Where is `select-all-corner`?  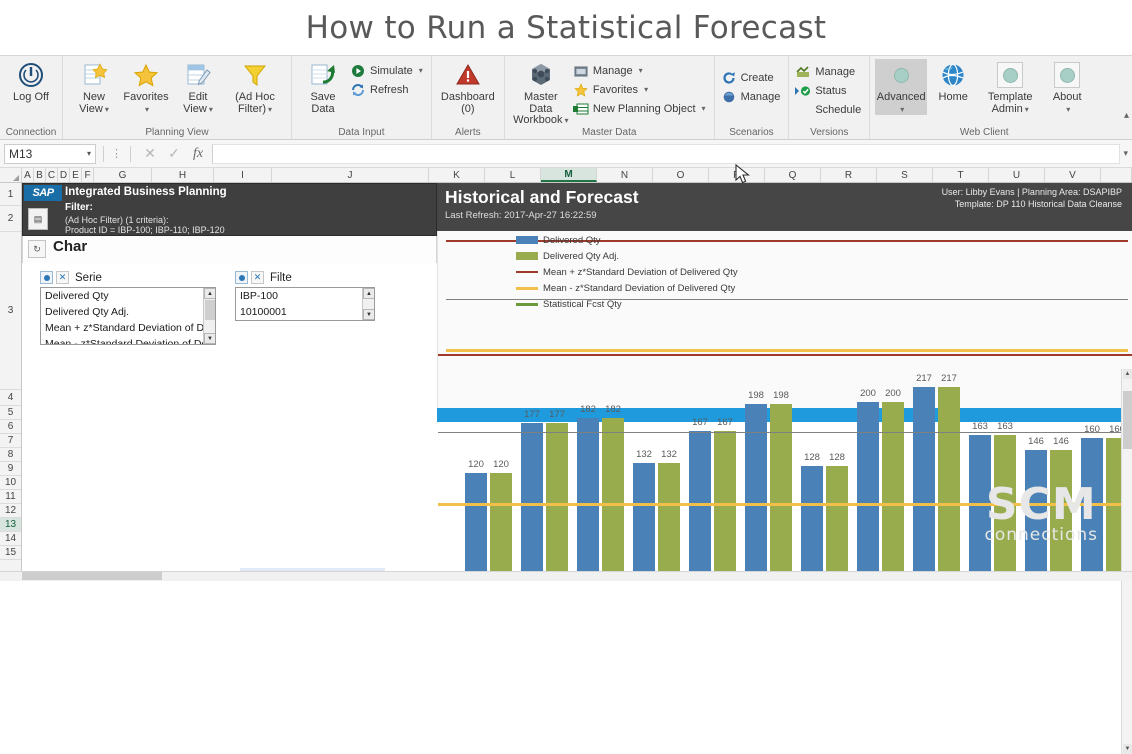 select-all-corner is located at coordinates (11, 175).